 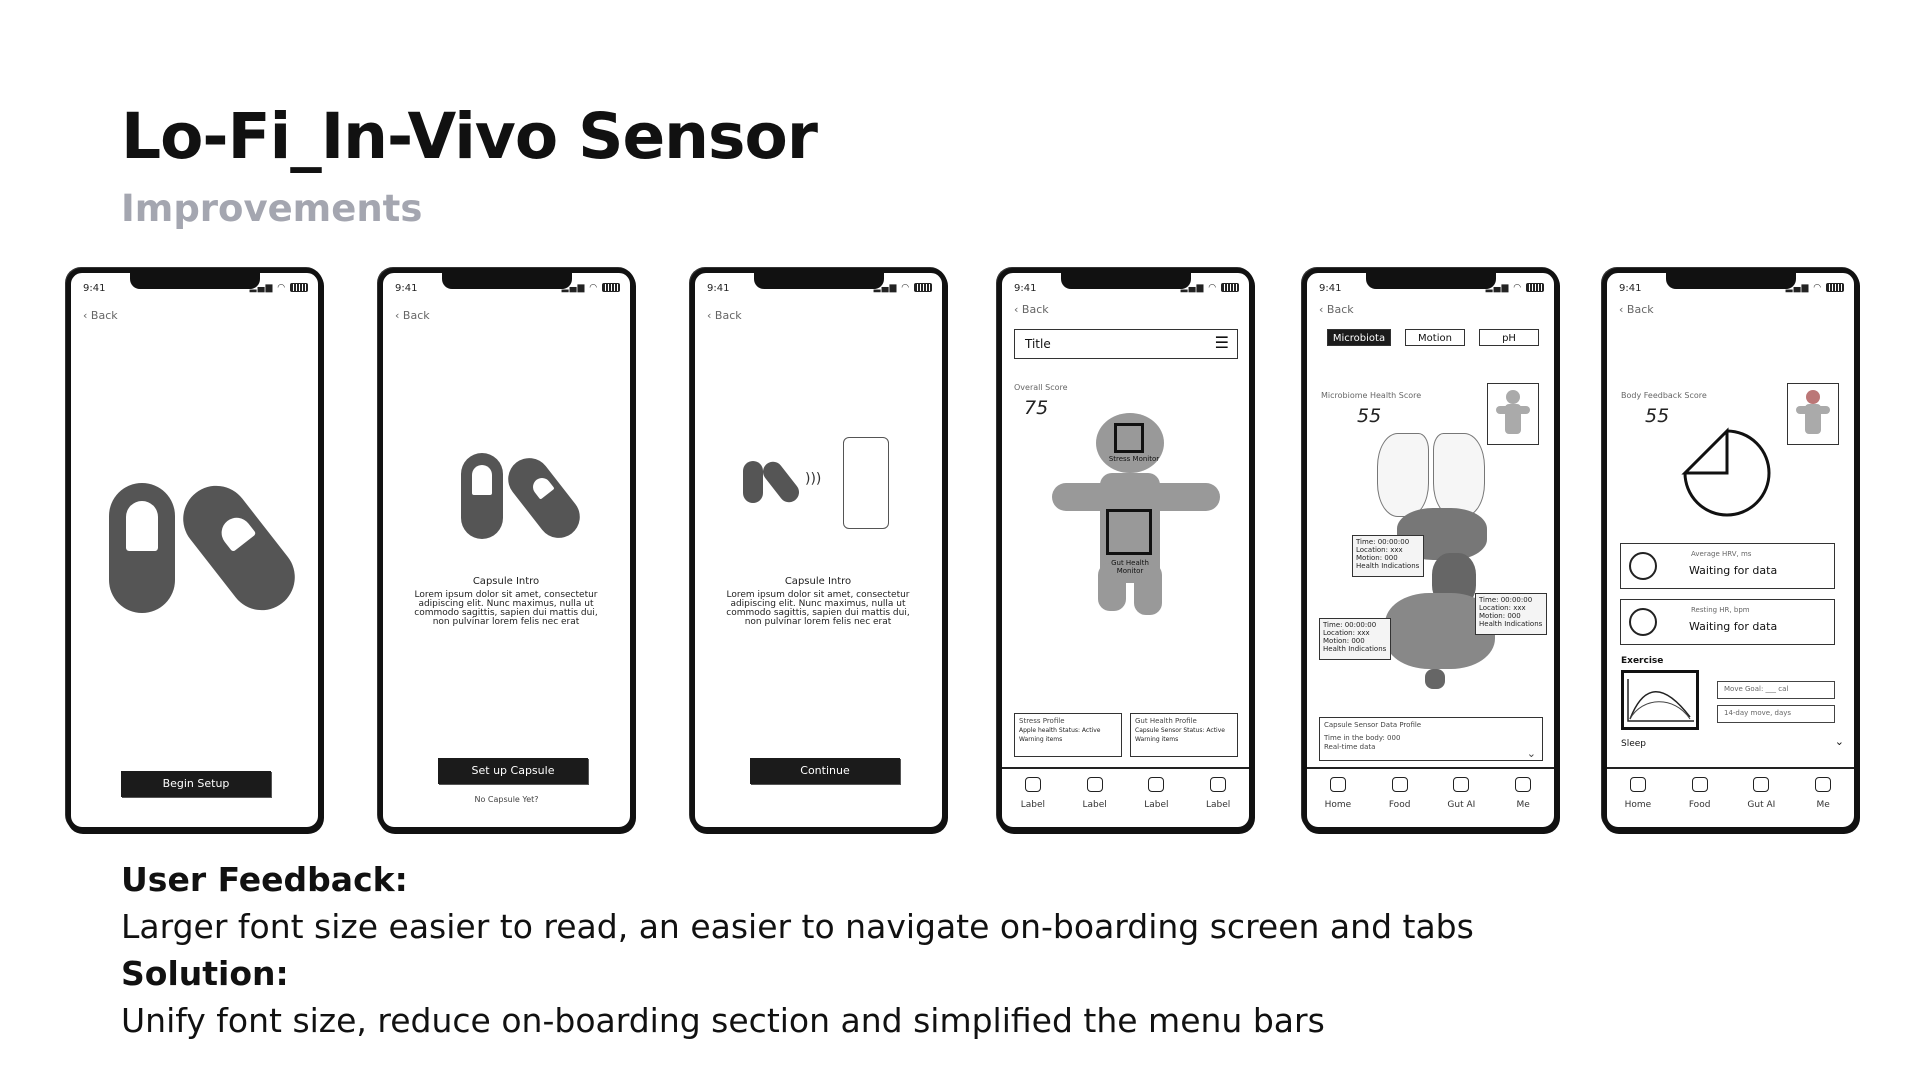 I want to click on capsule-sensor-title: Capsule Sensor Data Profile, so click(x=1373, y=725).